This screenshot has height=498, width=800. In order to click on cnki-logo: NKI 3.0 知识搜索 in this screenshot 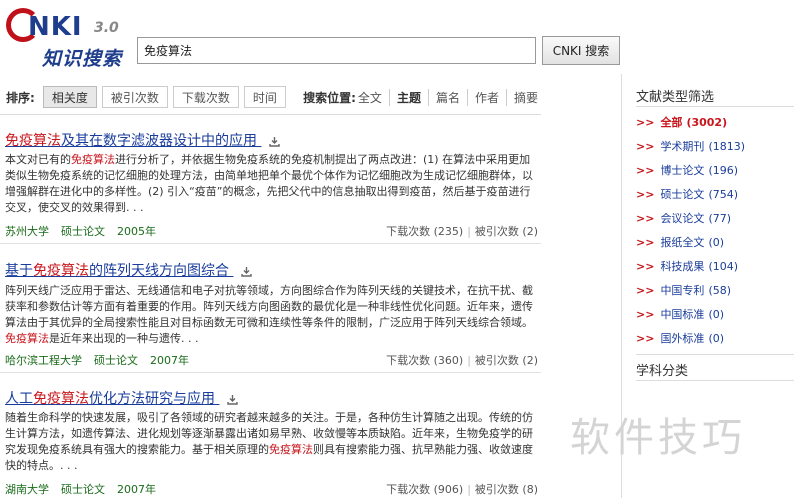, I will do `click(71, 38)`.